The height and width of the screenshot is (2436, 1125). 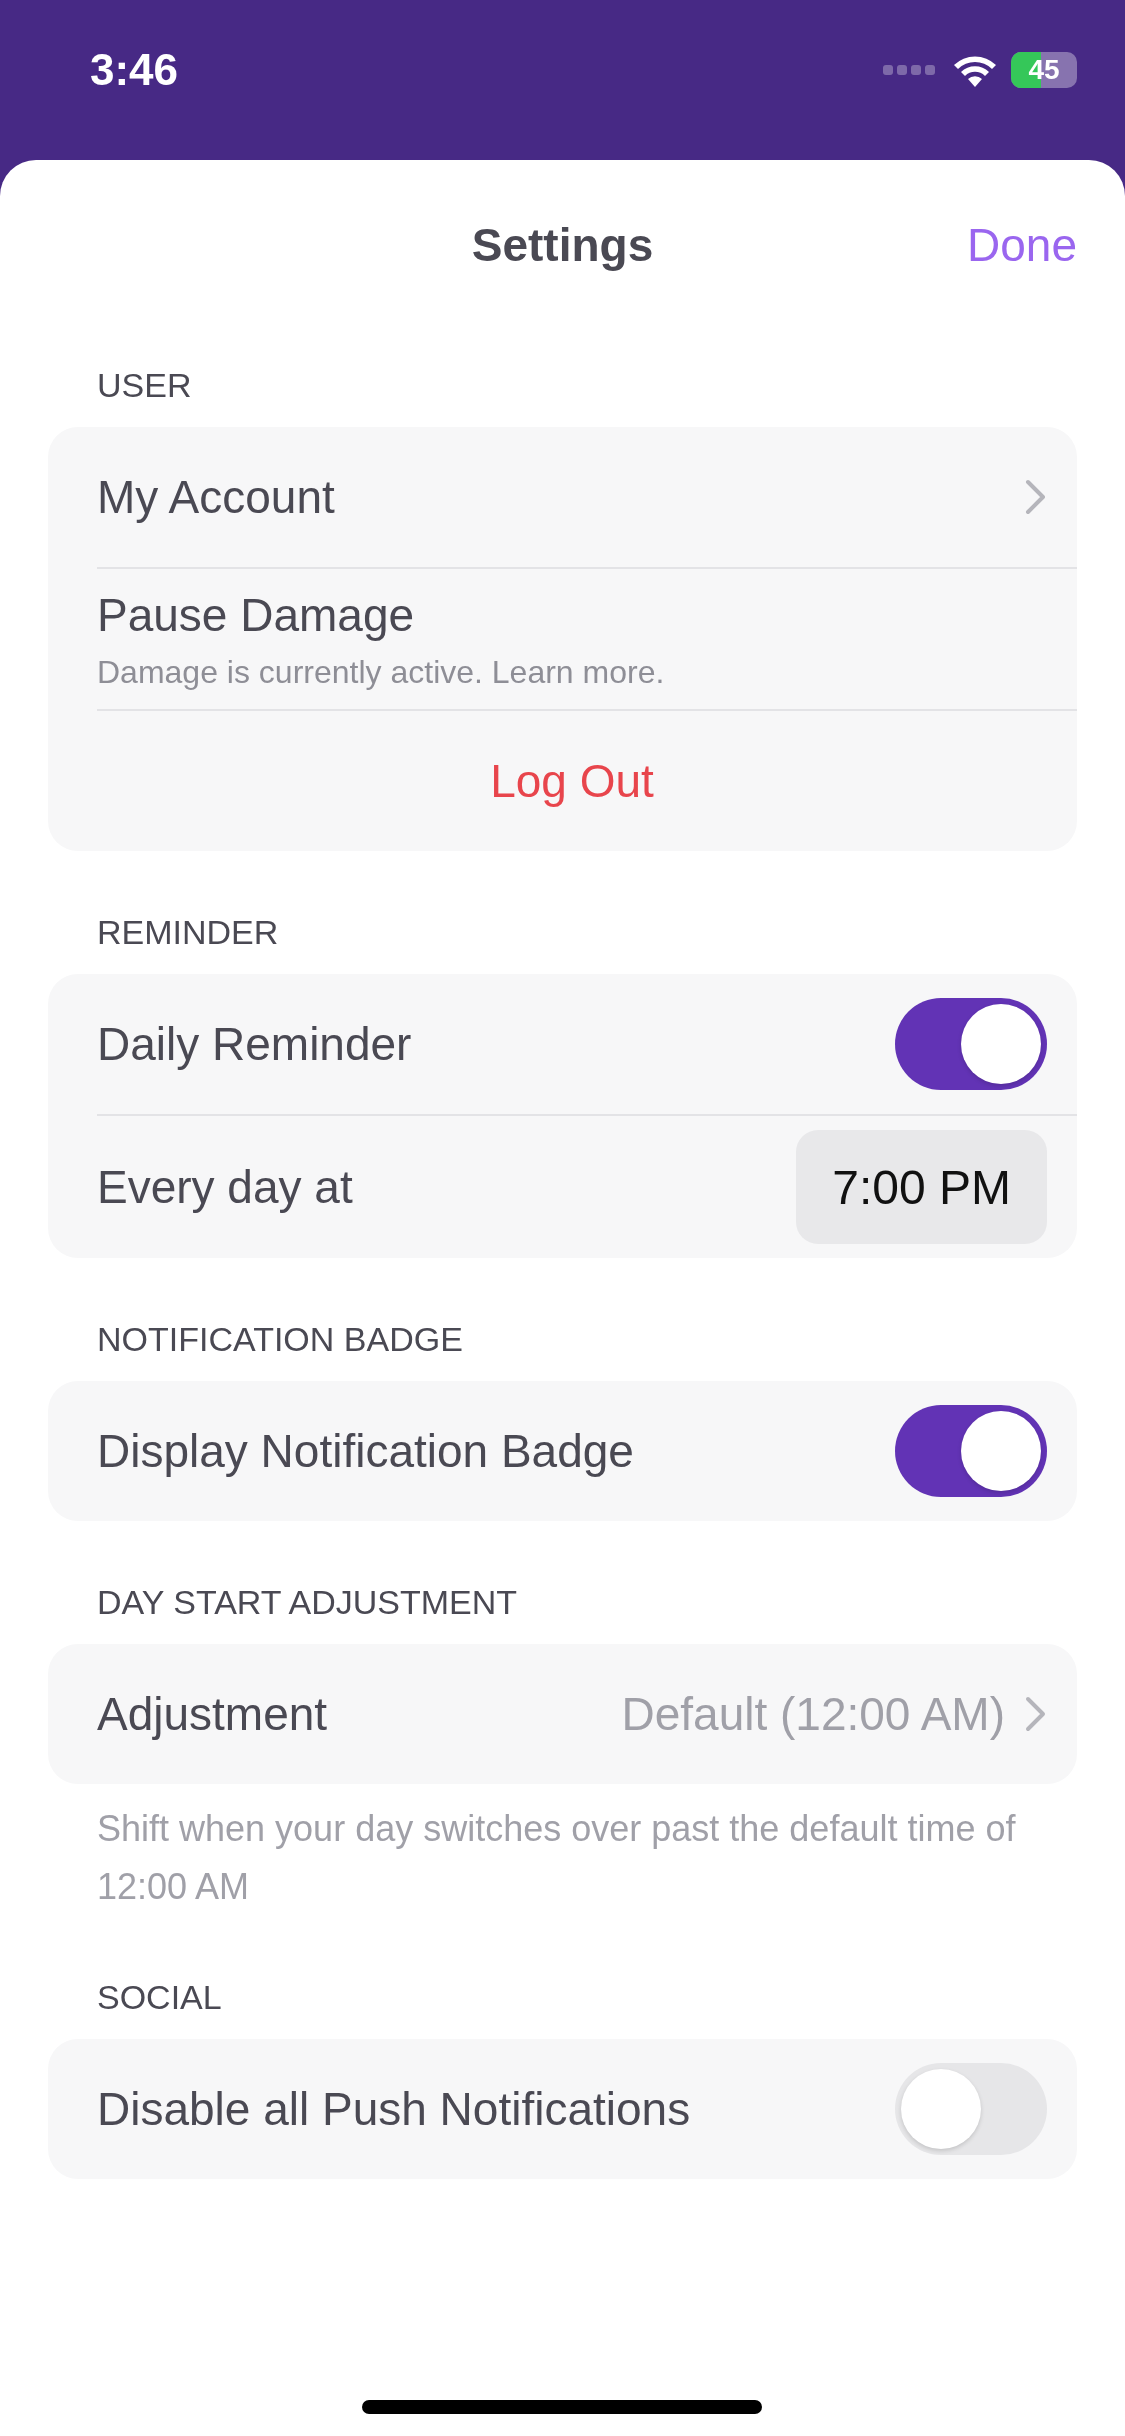 I want to click on page-title: Settings, so click(x=562, y=245).